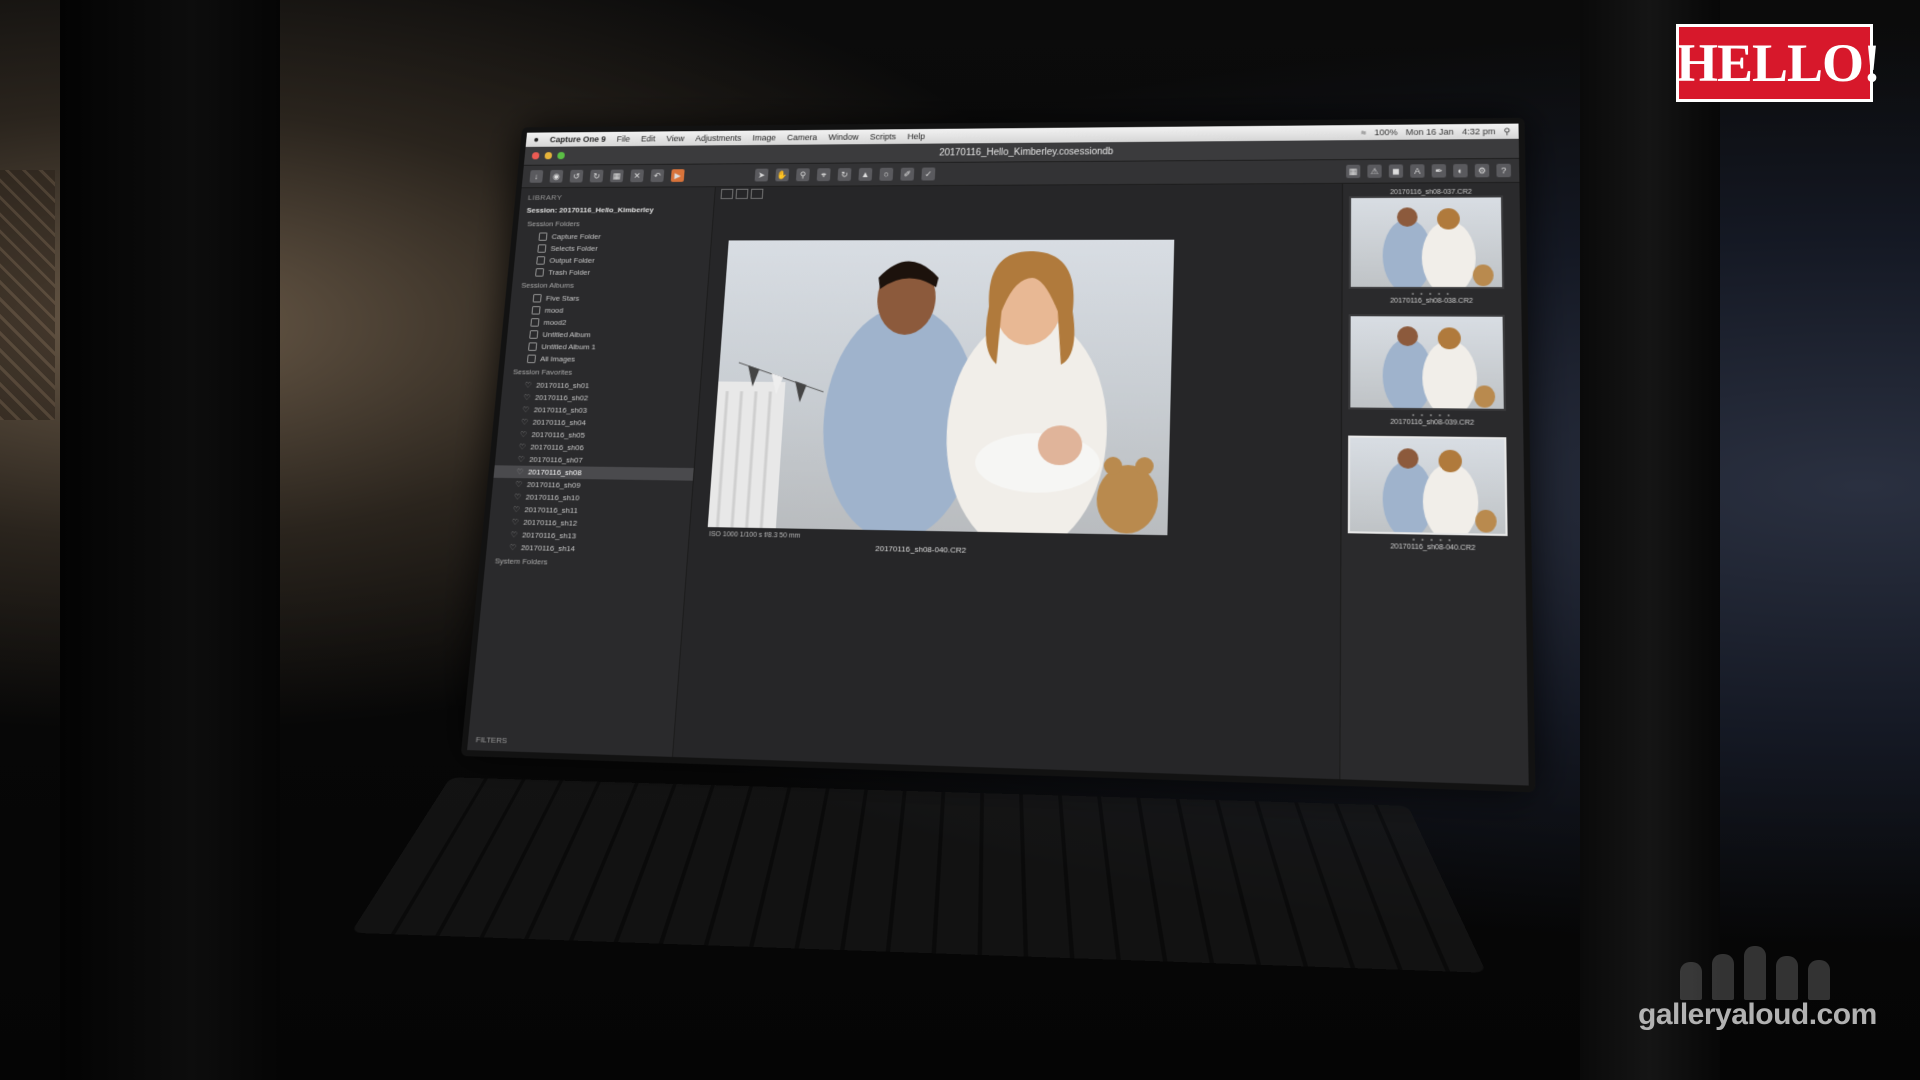 The image size is (1920, 1080). I want to click on close-window-button, so click(536, 155).